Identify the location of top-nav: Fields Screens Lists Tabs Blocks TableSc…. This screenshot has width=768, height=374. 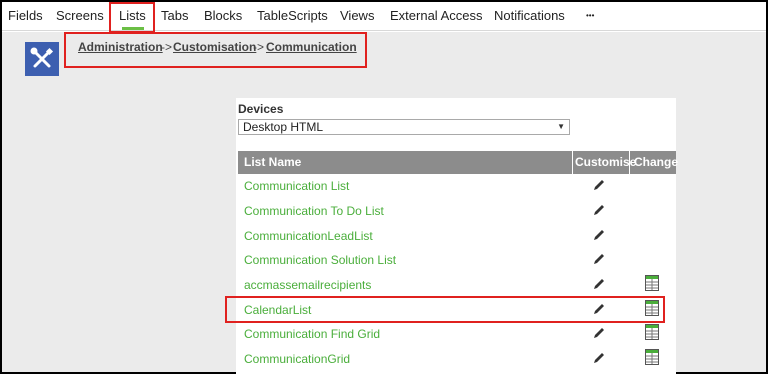
(384, 16).